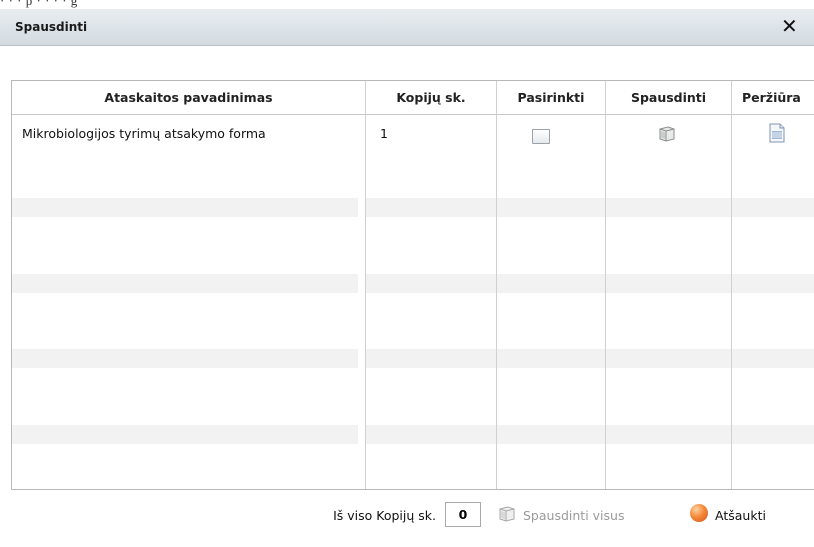 The image size is (814, 547). Describe the element at coordinates (413, 114) in the screenshot. I see `header-divider` at that location.